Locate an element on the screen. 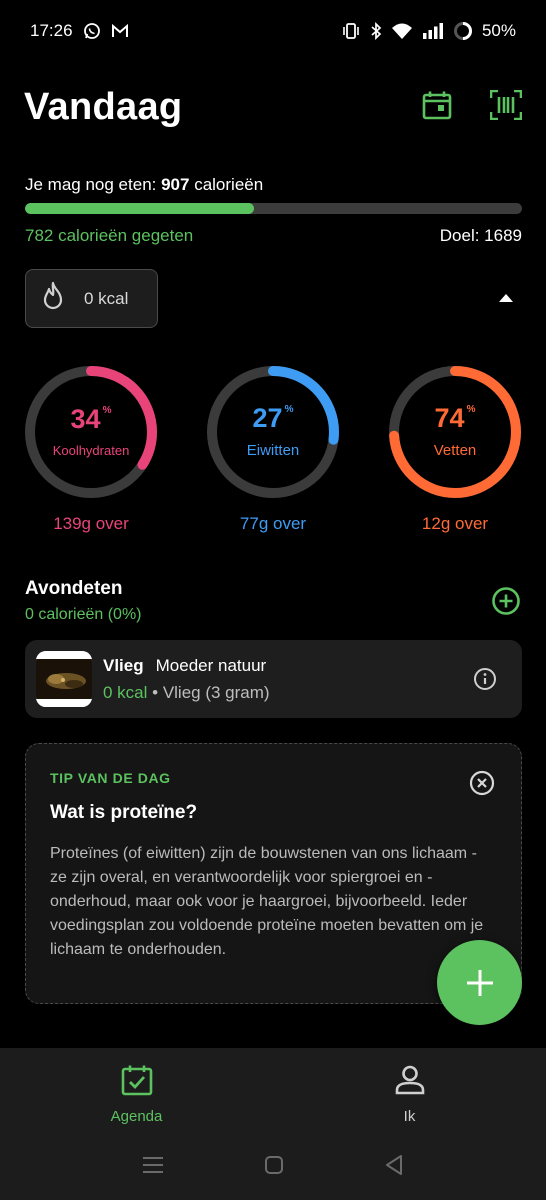 This screenshot has width=546, height=1200. macro-name: Koolhydraten is located at coordinates (91, 450).